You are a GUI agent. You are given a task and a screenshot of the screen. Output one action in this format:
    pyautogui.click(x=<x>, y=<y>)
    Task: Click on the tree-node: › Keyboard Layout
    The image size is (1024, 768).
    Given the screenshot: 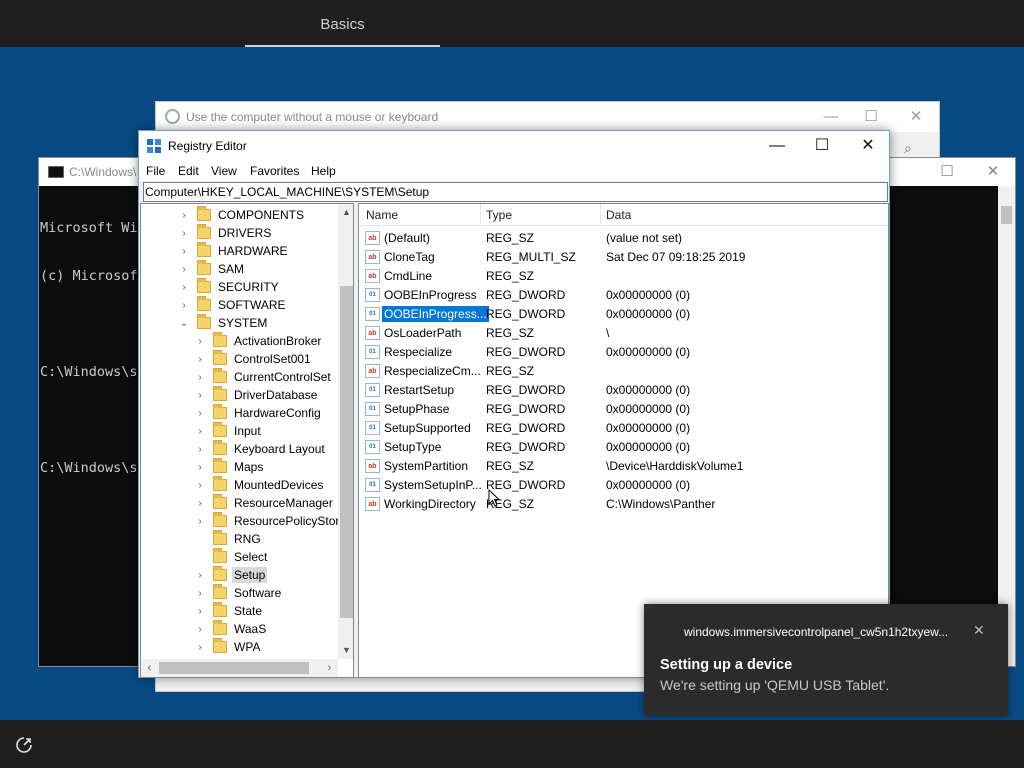 What is the action you would take?
    pyautogui.click(x=261, y=449)
    